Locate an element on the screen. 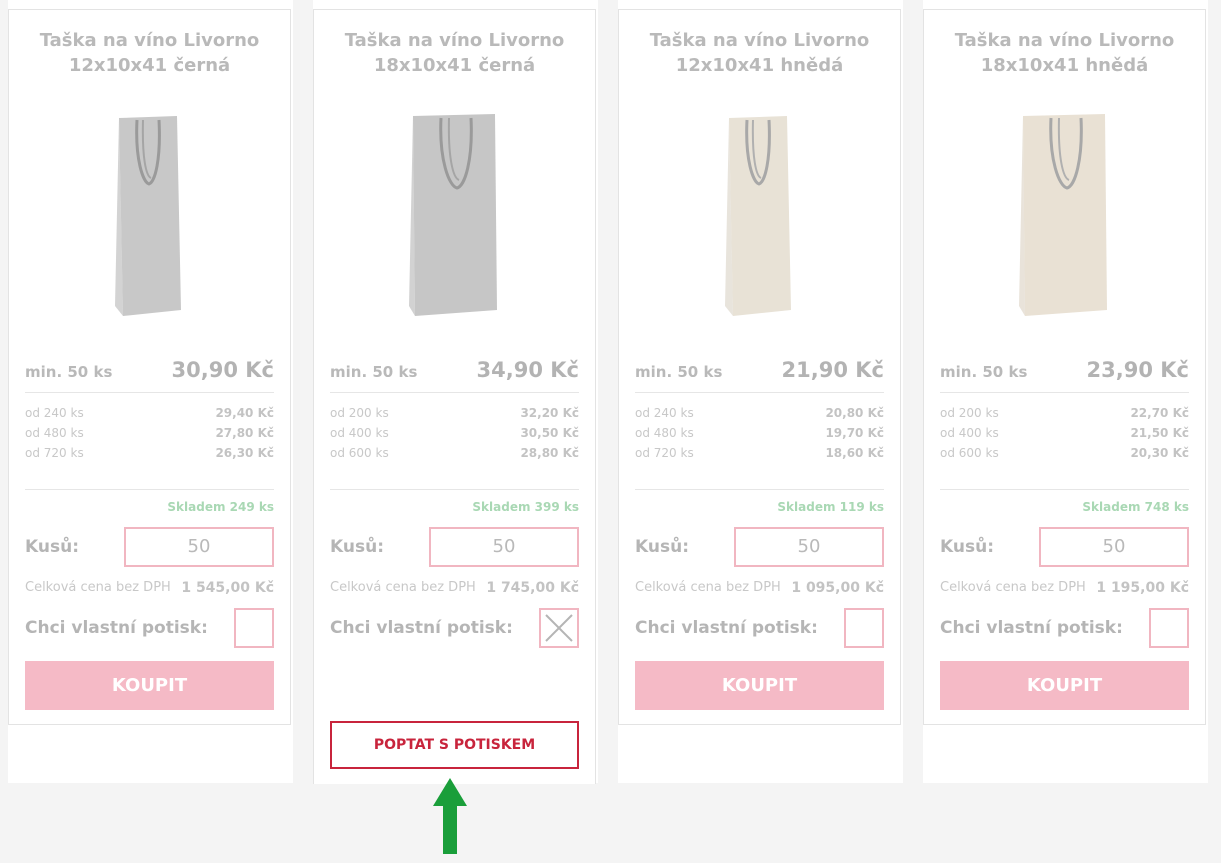 This screenshot has width=1221, height=863. price-tier: od 200 ks 22,70 Kč is located at coordinates (1064, 413).